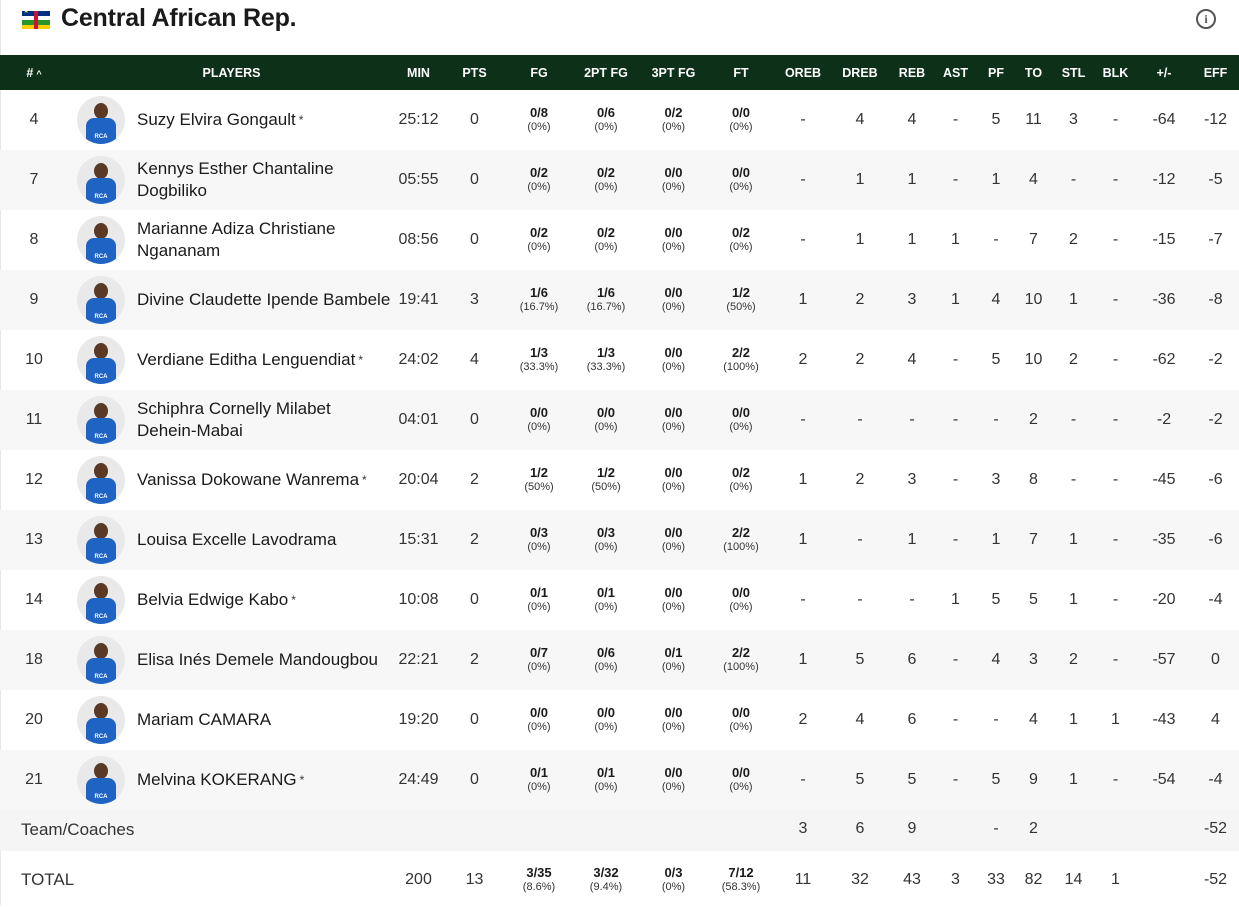 The image size is (1239, 907). I want to click on two-point-fg-value: 0/3 (0%), so click(606, 540).